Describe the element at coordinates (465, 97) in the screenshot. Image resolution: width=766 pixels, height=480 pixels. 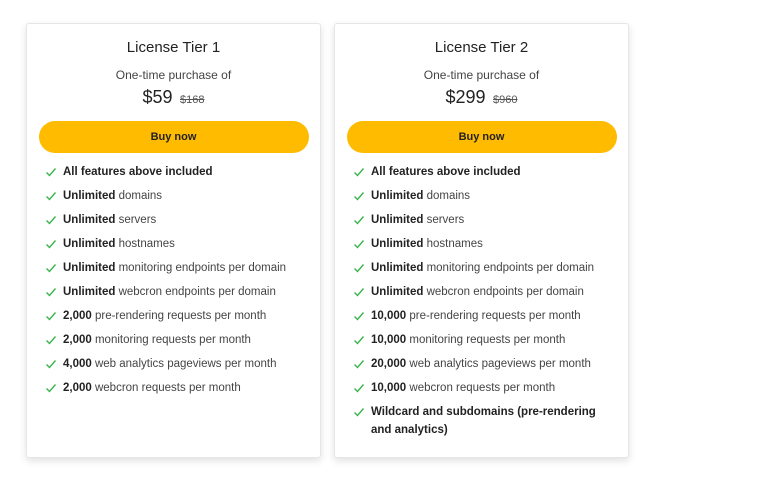
I see `price: $299` at that location.